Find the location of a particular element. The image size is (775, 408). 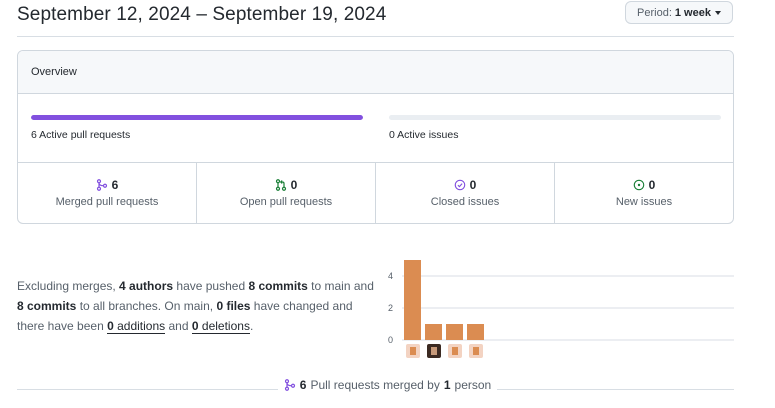

stat-new-issues: 0 New issues is located at coordinates (644, 193).